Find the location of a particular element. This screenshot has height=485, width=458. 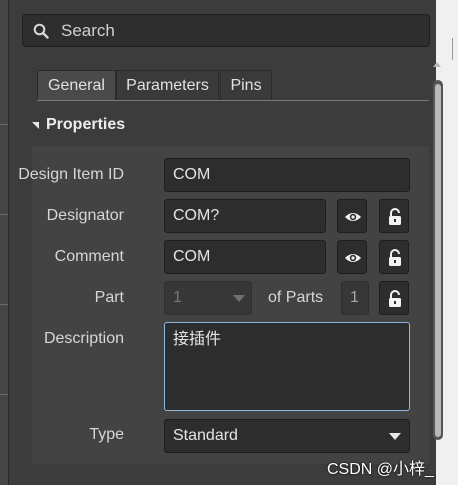

comment-lock-button is located at coordinates (394, 257).